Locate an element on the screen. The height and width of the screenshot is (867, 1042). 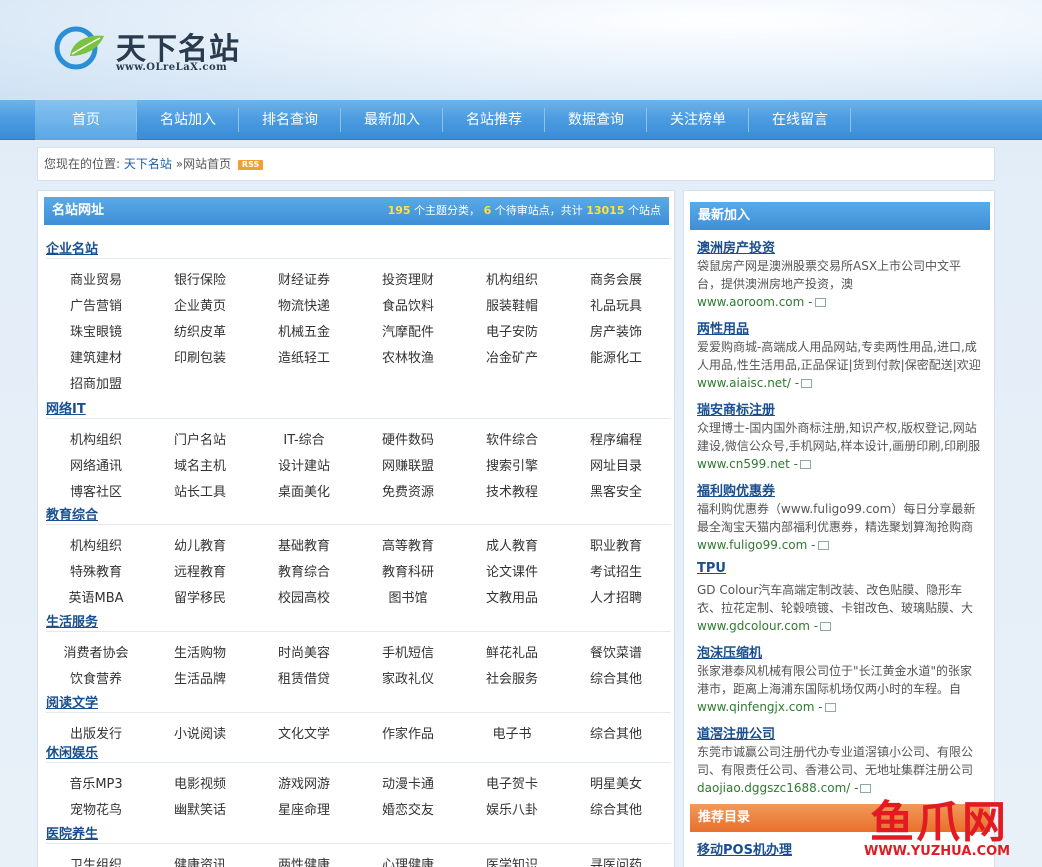
category-link: 印刷包装 is located at coordinates (200, 356).